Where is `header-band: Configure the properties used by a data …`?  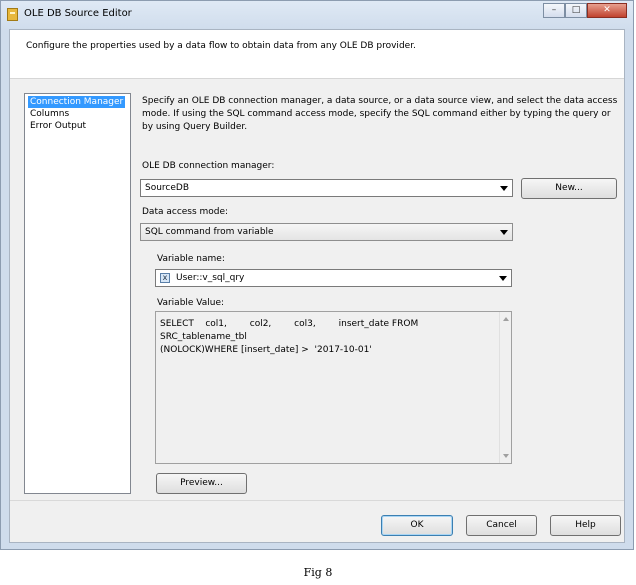
header-band: Configure the properties used by a data … is located at coordinates (317, 54).